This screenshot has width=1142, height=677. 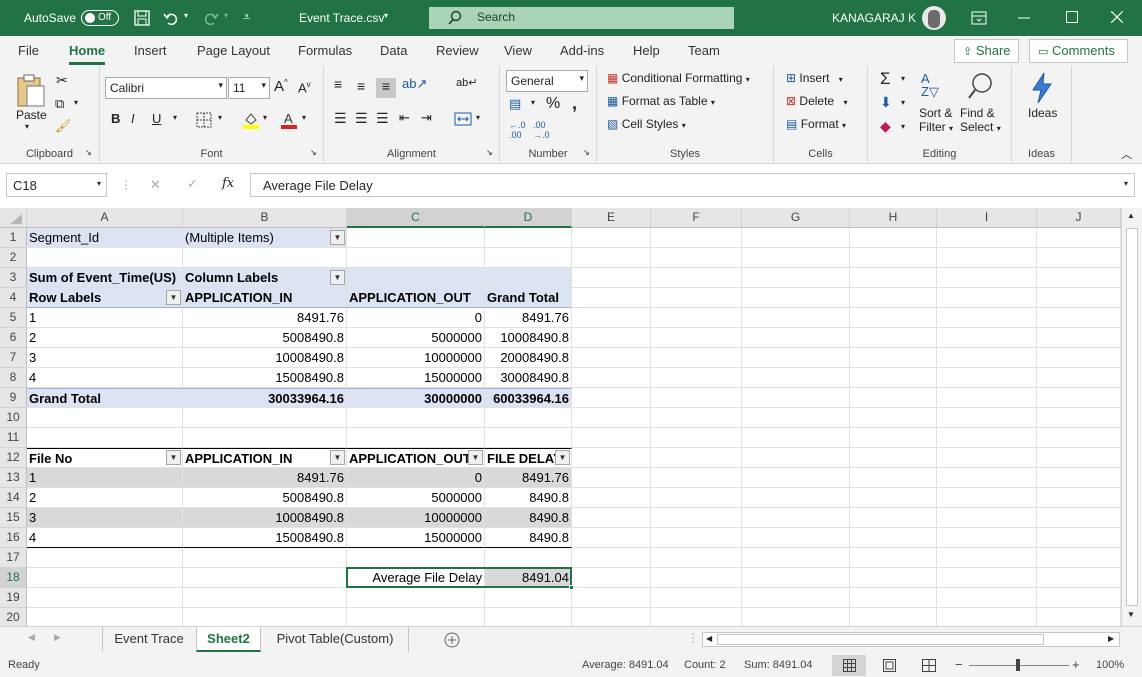 What do you see at coordinates (416, 598) in the screenshot?
I see `cell-c19` at bounding box center [416, 598].